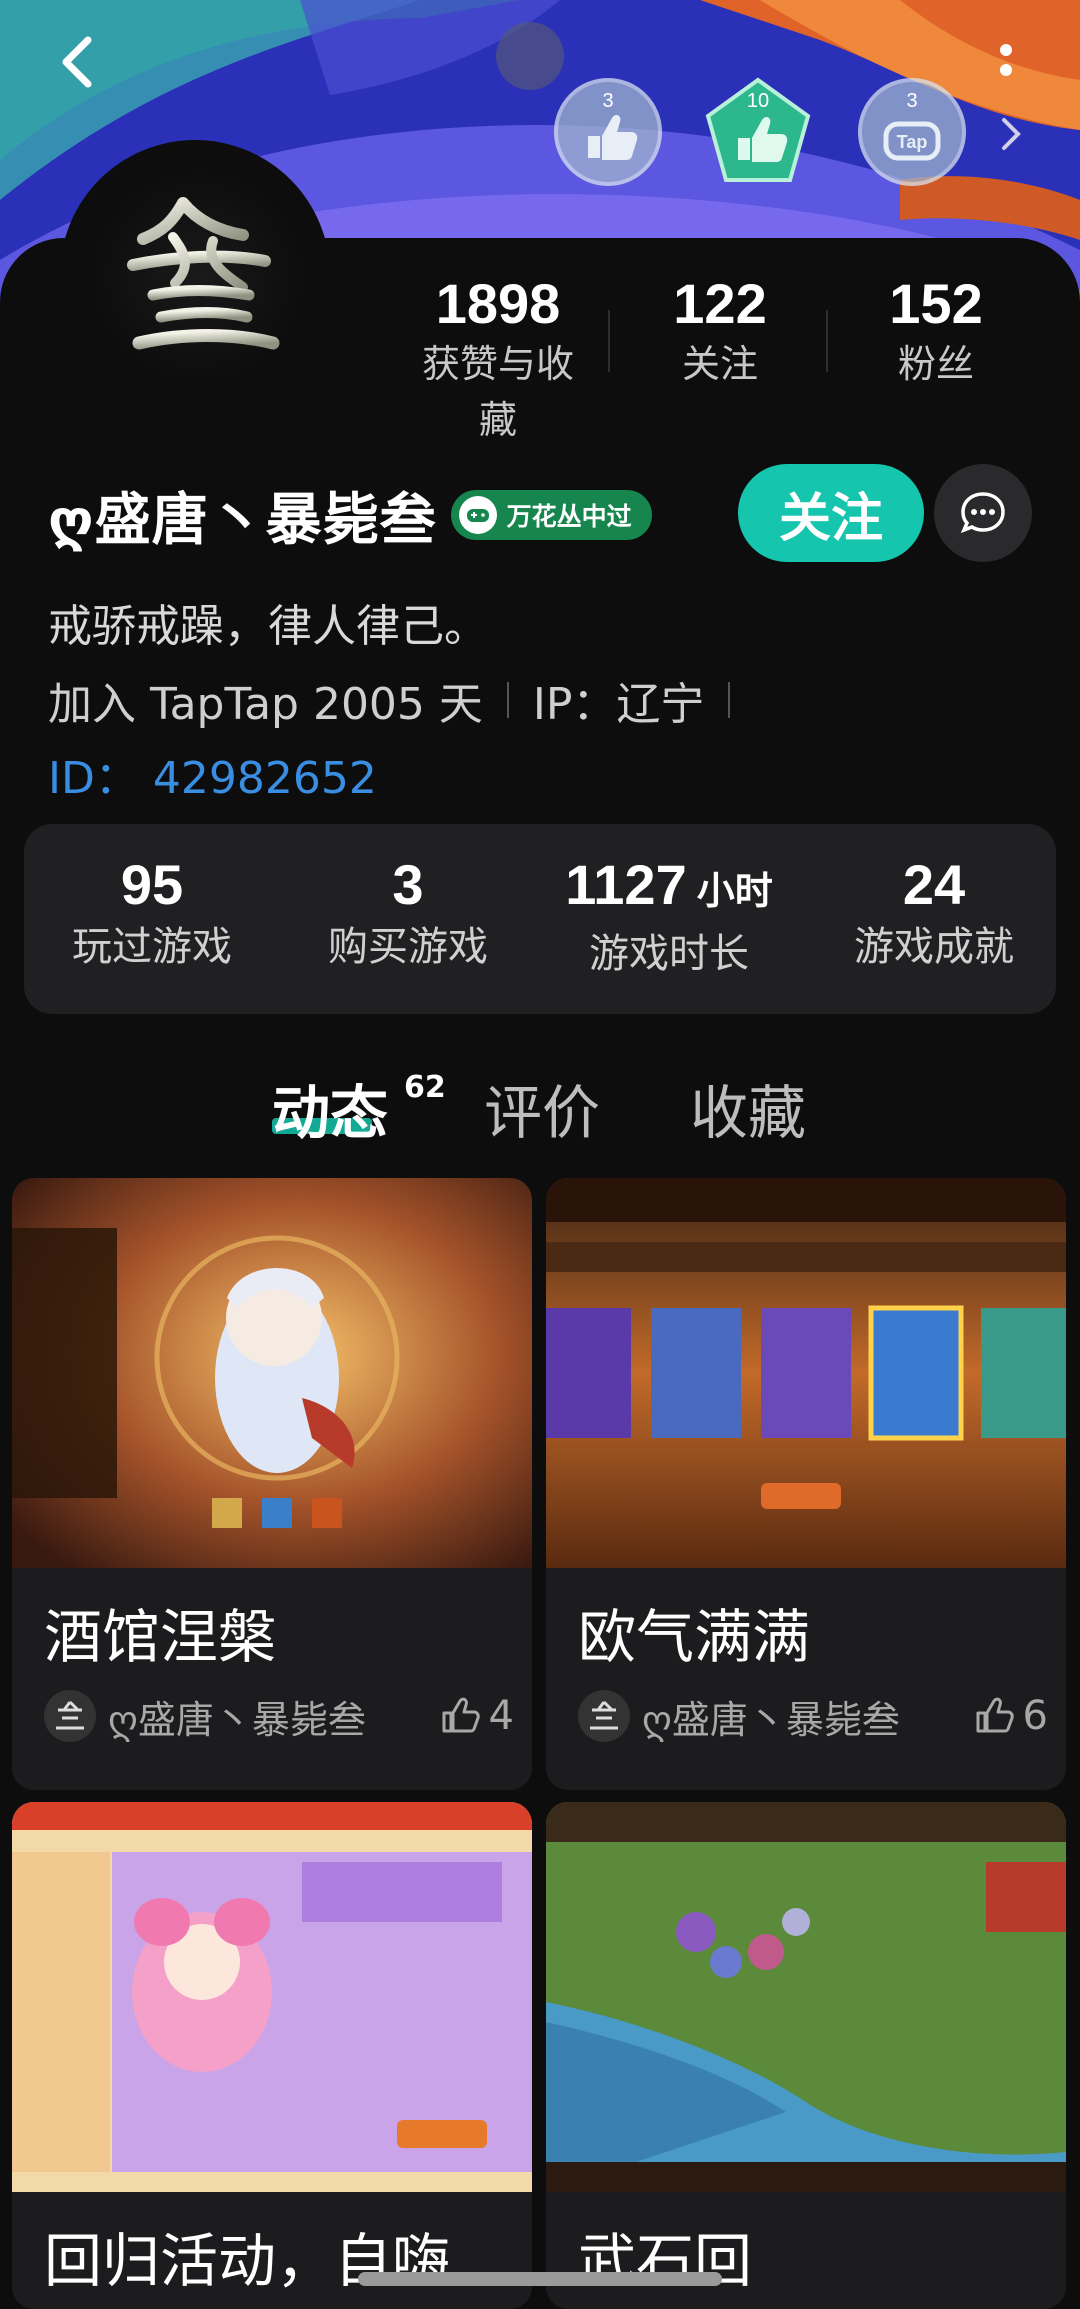 Image resolution: width=1080 pixels, height=2309 pixels. Describe the element at coordinates (203, 273) in the screenshot. I see `avatar-calligraphy-icon` at that location.